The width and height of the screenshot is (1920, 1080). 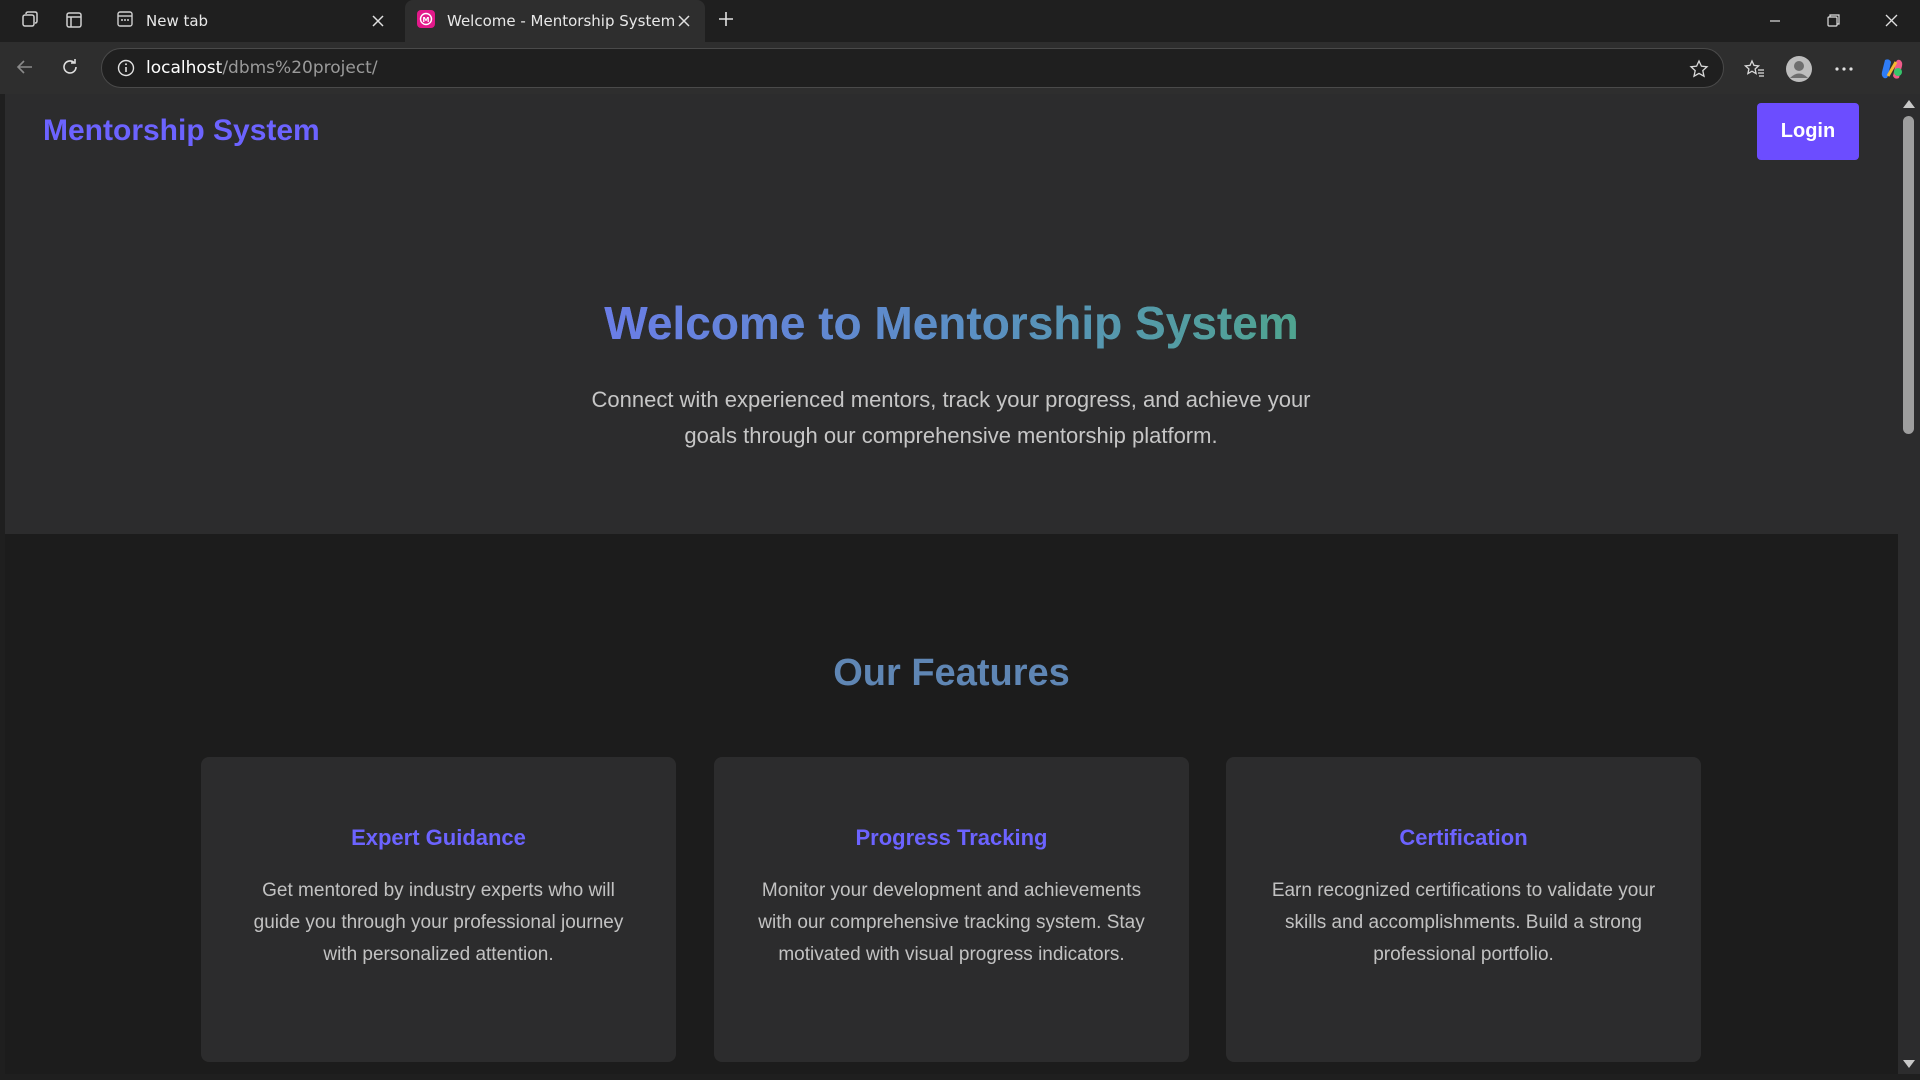 What do you see at coordinates (74, 20) in the screenshot?
I see `vertical-tabs-icon` at bounding box center [74, 20].